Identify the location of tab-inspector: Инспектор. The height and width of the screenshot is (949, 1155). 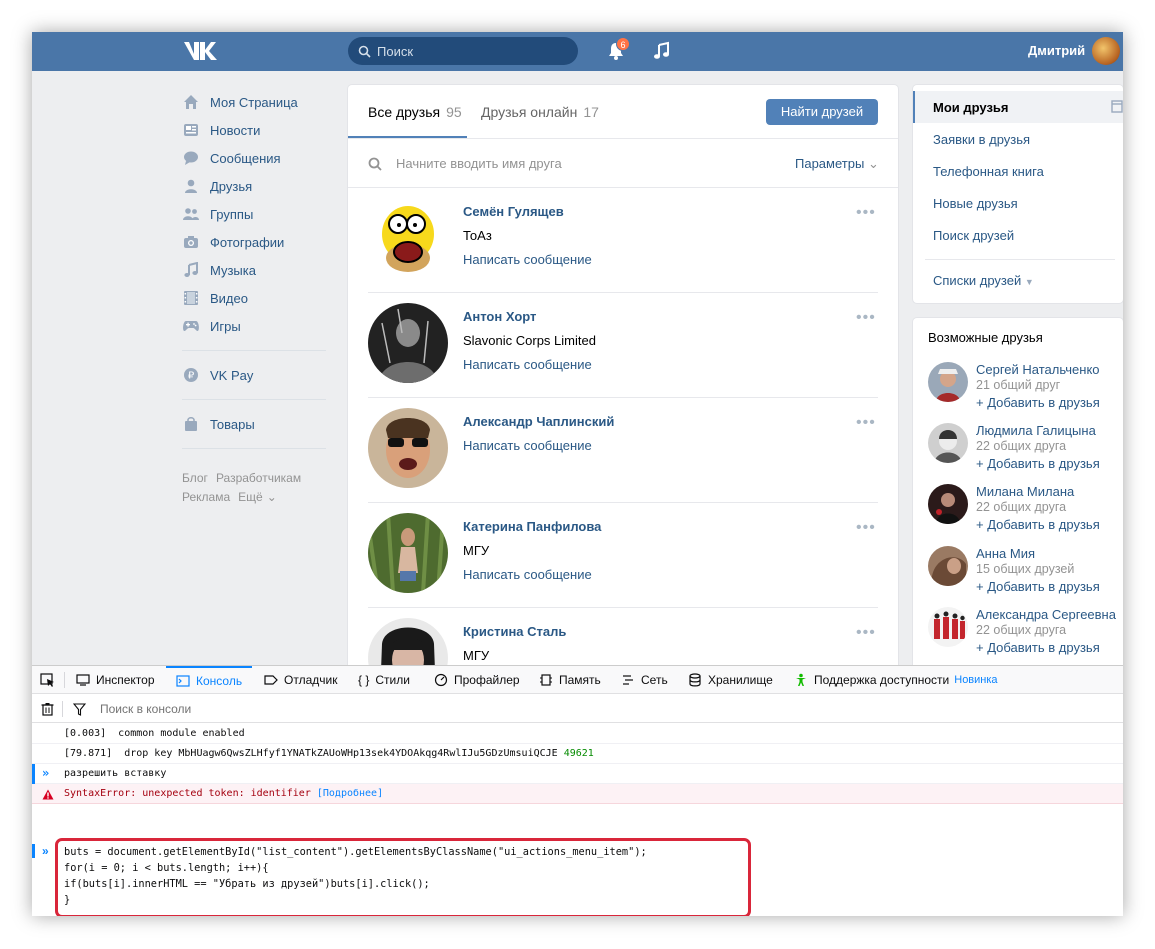
(115, 680).